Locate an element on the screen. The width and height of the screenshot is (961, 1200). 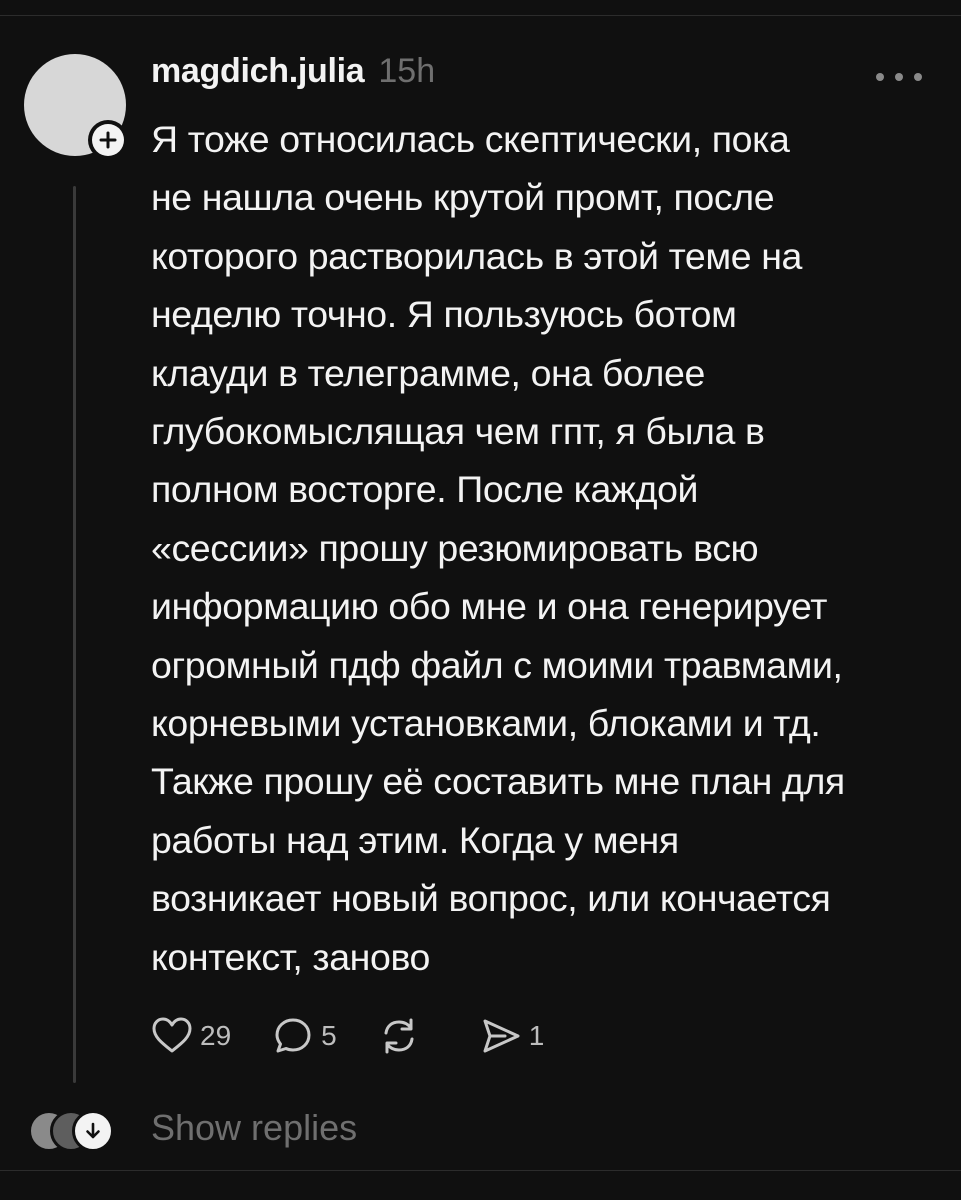
show-replies-row: Show replies is located at coordinates (192, 1128).